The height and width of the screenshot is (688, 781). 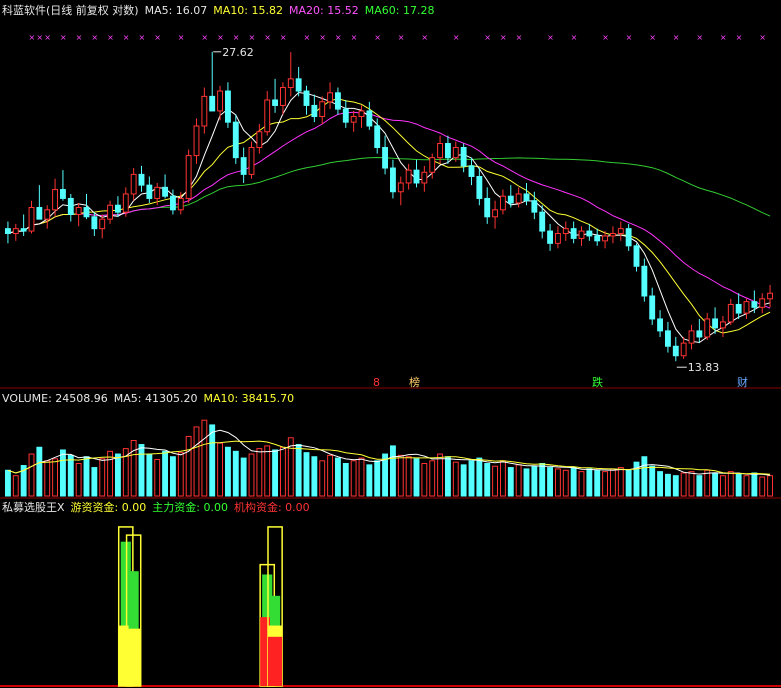 What do you see at coordinates (376, 382) in the screenshot?
I see `event-tag-1: 8` at bounding box center [376, 382].